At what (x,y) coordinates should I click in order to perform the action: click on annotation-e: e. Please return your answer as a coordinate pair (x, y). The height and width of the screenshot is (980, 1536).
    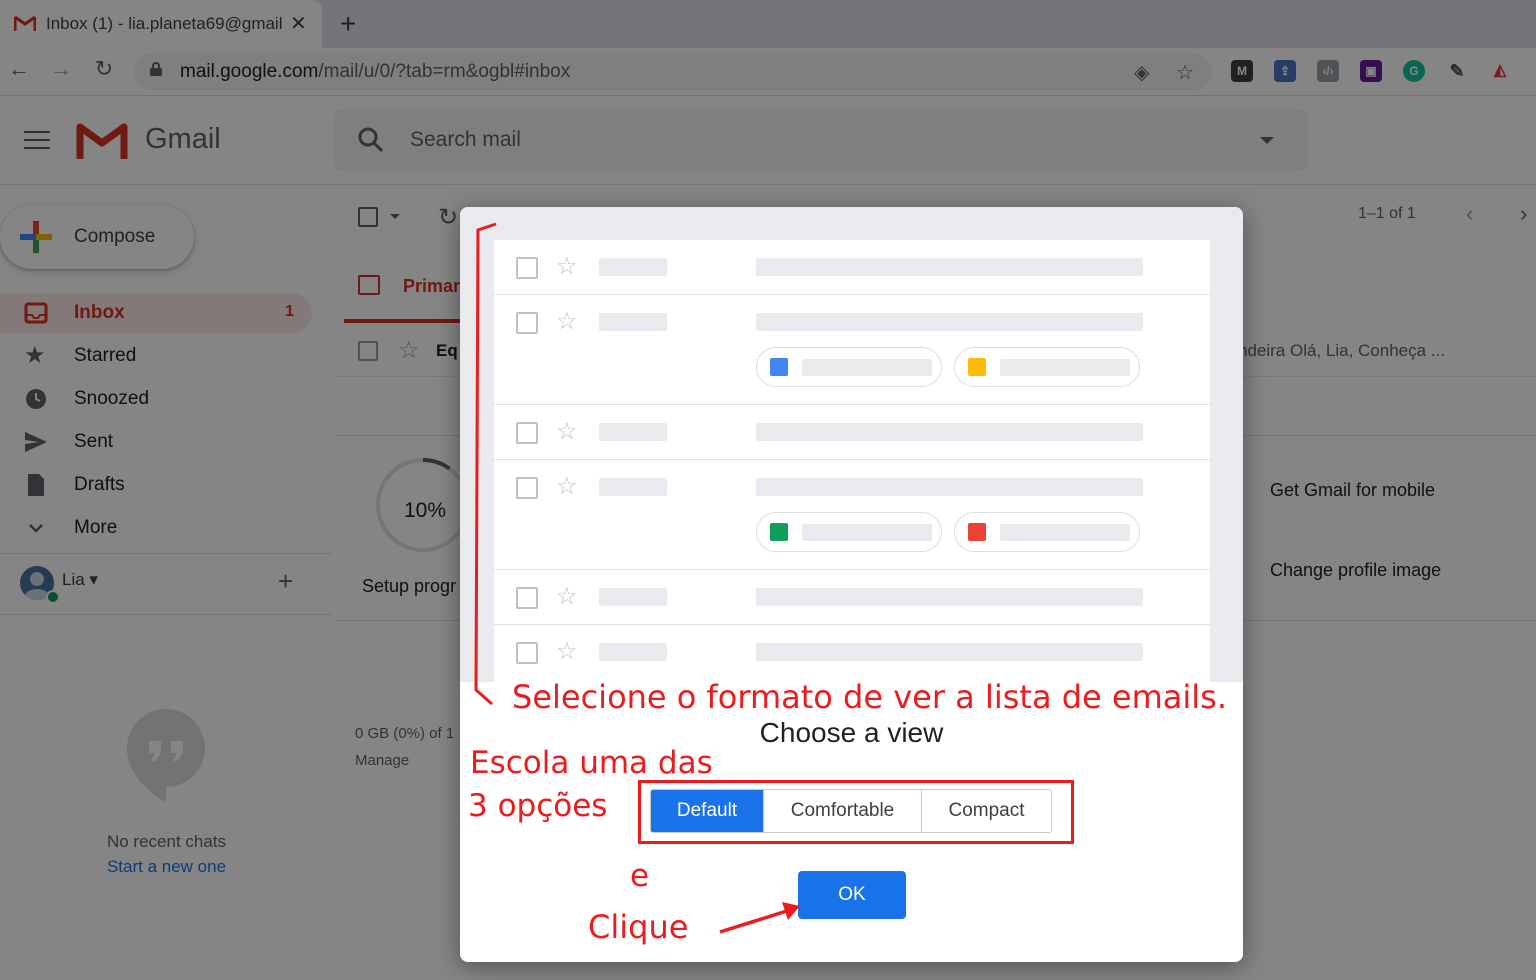
    Looking at the image, I should click on (640, 876).